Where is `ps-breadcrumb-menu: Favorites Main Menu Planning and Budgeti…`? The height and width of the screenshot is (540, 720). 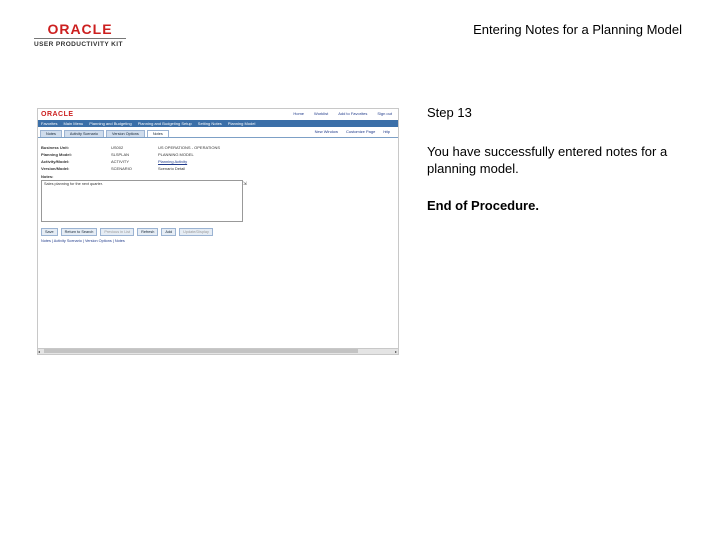 ps-breadcrumb-menu: Favorites Main Menu Planning and Budgeti… is located at coordinates (218, 123).